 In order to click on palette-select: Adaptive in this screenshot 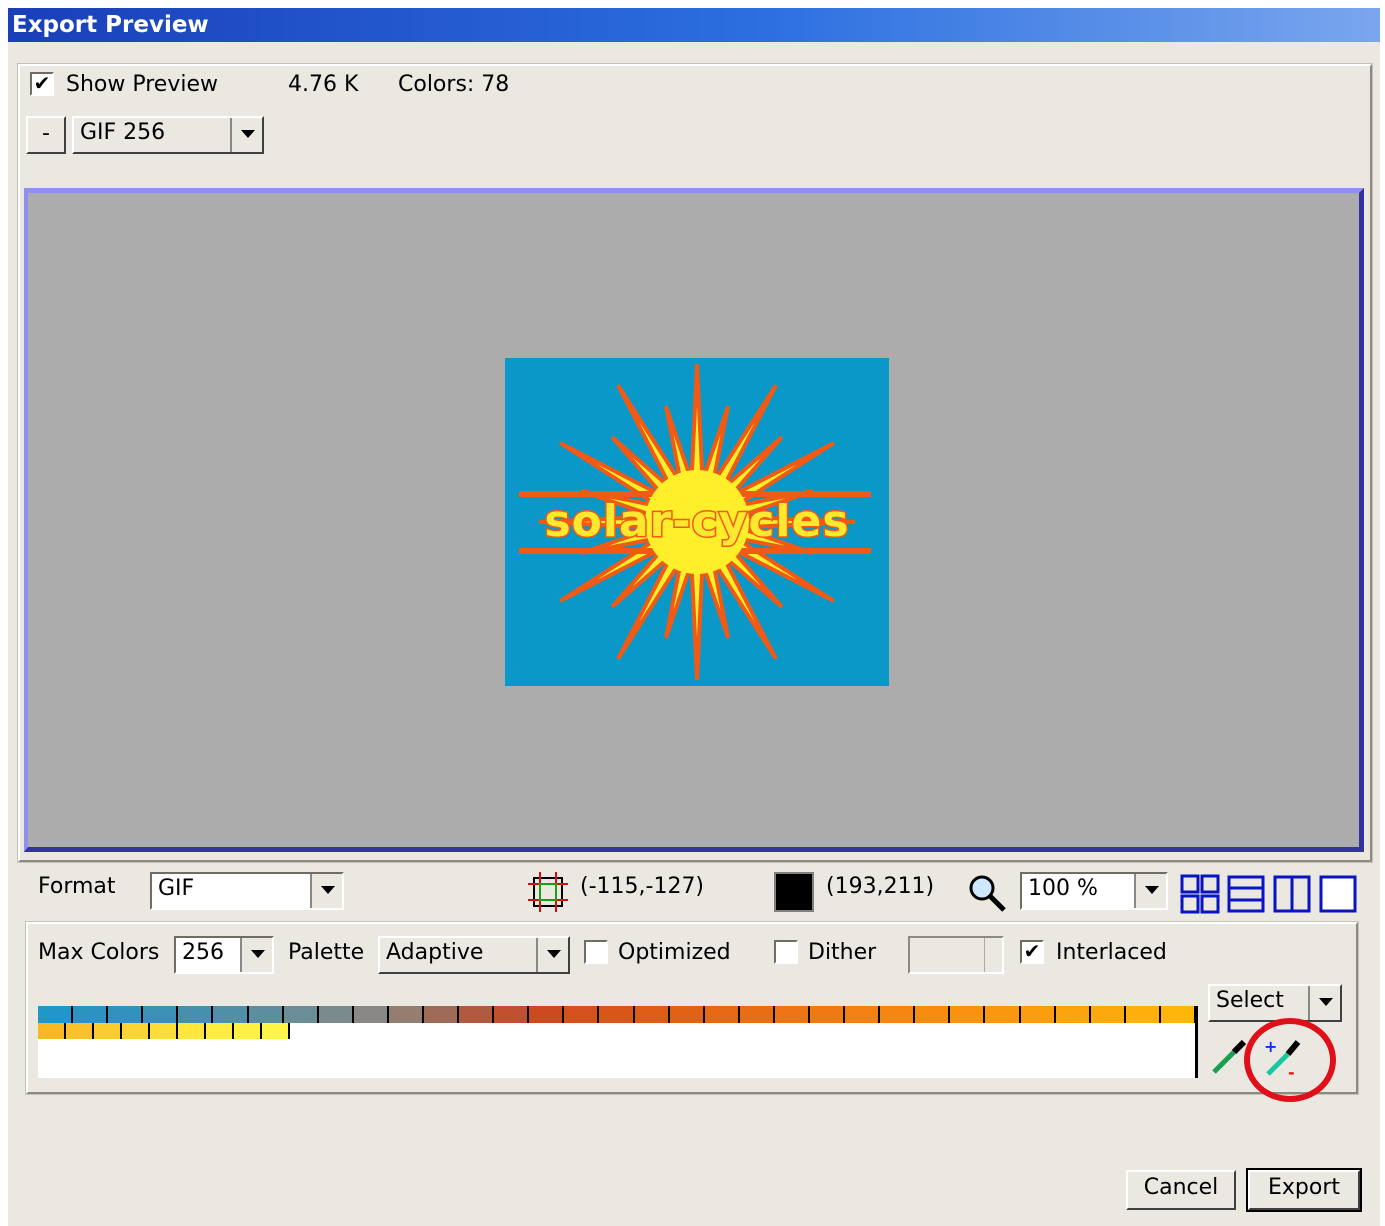, I will do `click(474, 955)`.